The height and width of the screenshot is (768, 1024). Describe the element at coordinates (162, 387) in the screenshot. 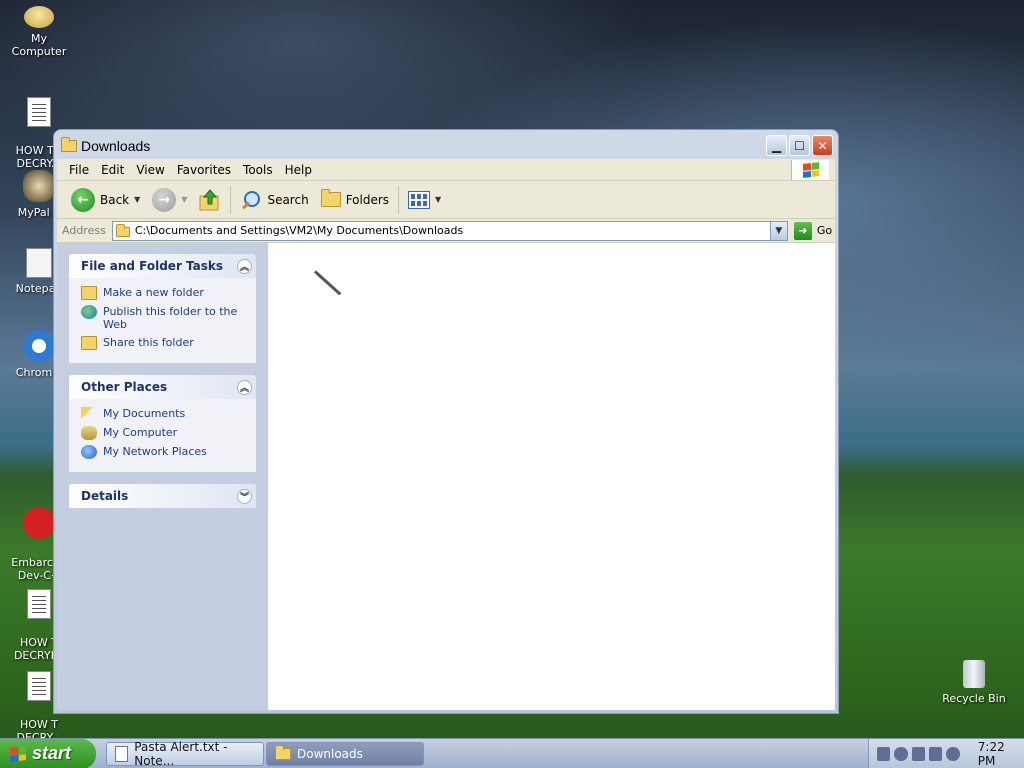

I see `other-places-header: Other Places ︽` at that location.